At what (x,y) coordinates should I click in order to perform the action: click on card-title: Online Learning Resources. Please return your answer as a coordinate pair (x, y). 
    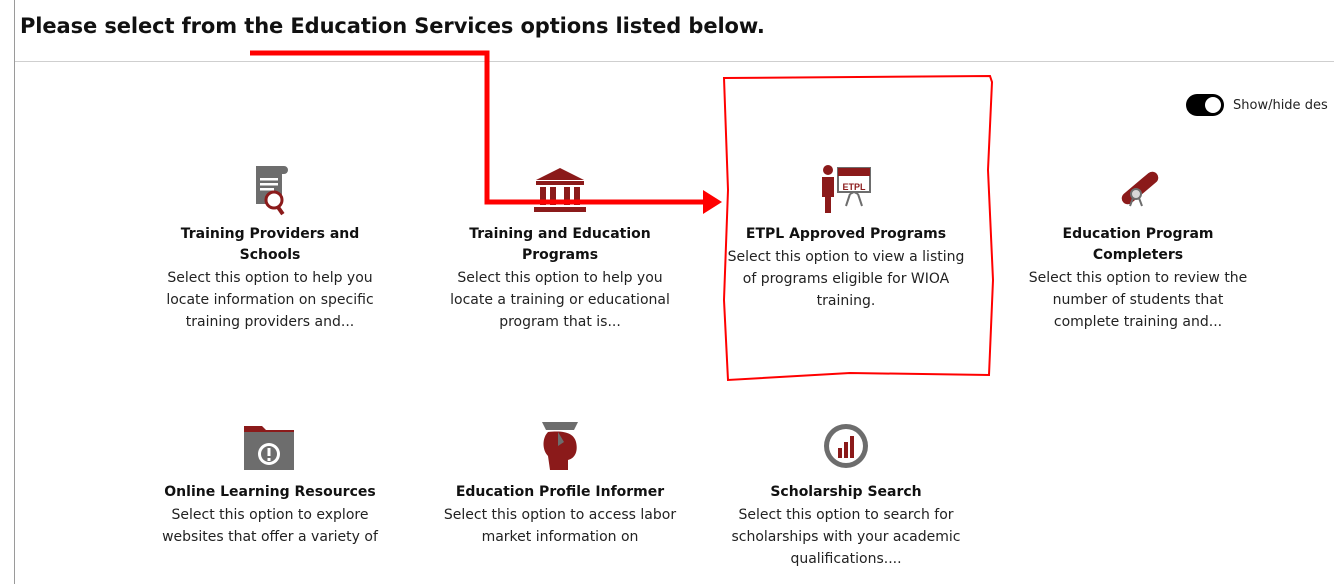
    Looking at the image, I should click on (270, 492).